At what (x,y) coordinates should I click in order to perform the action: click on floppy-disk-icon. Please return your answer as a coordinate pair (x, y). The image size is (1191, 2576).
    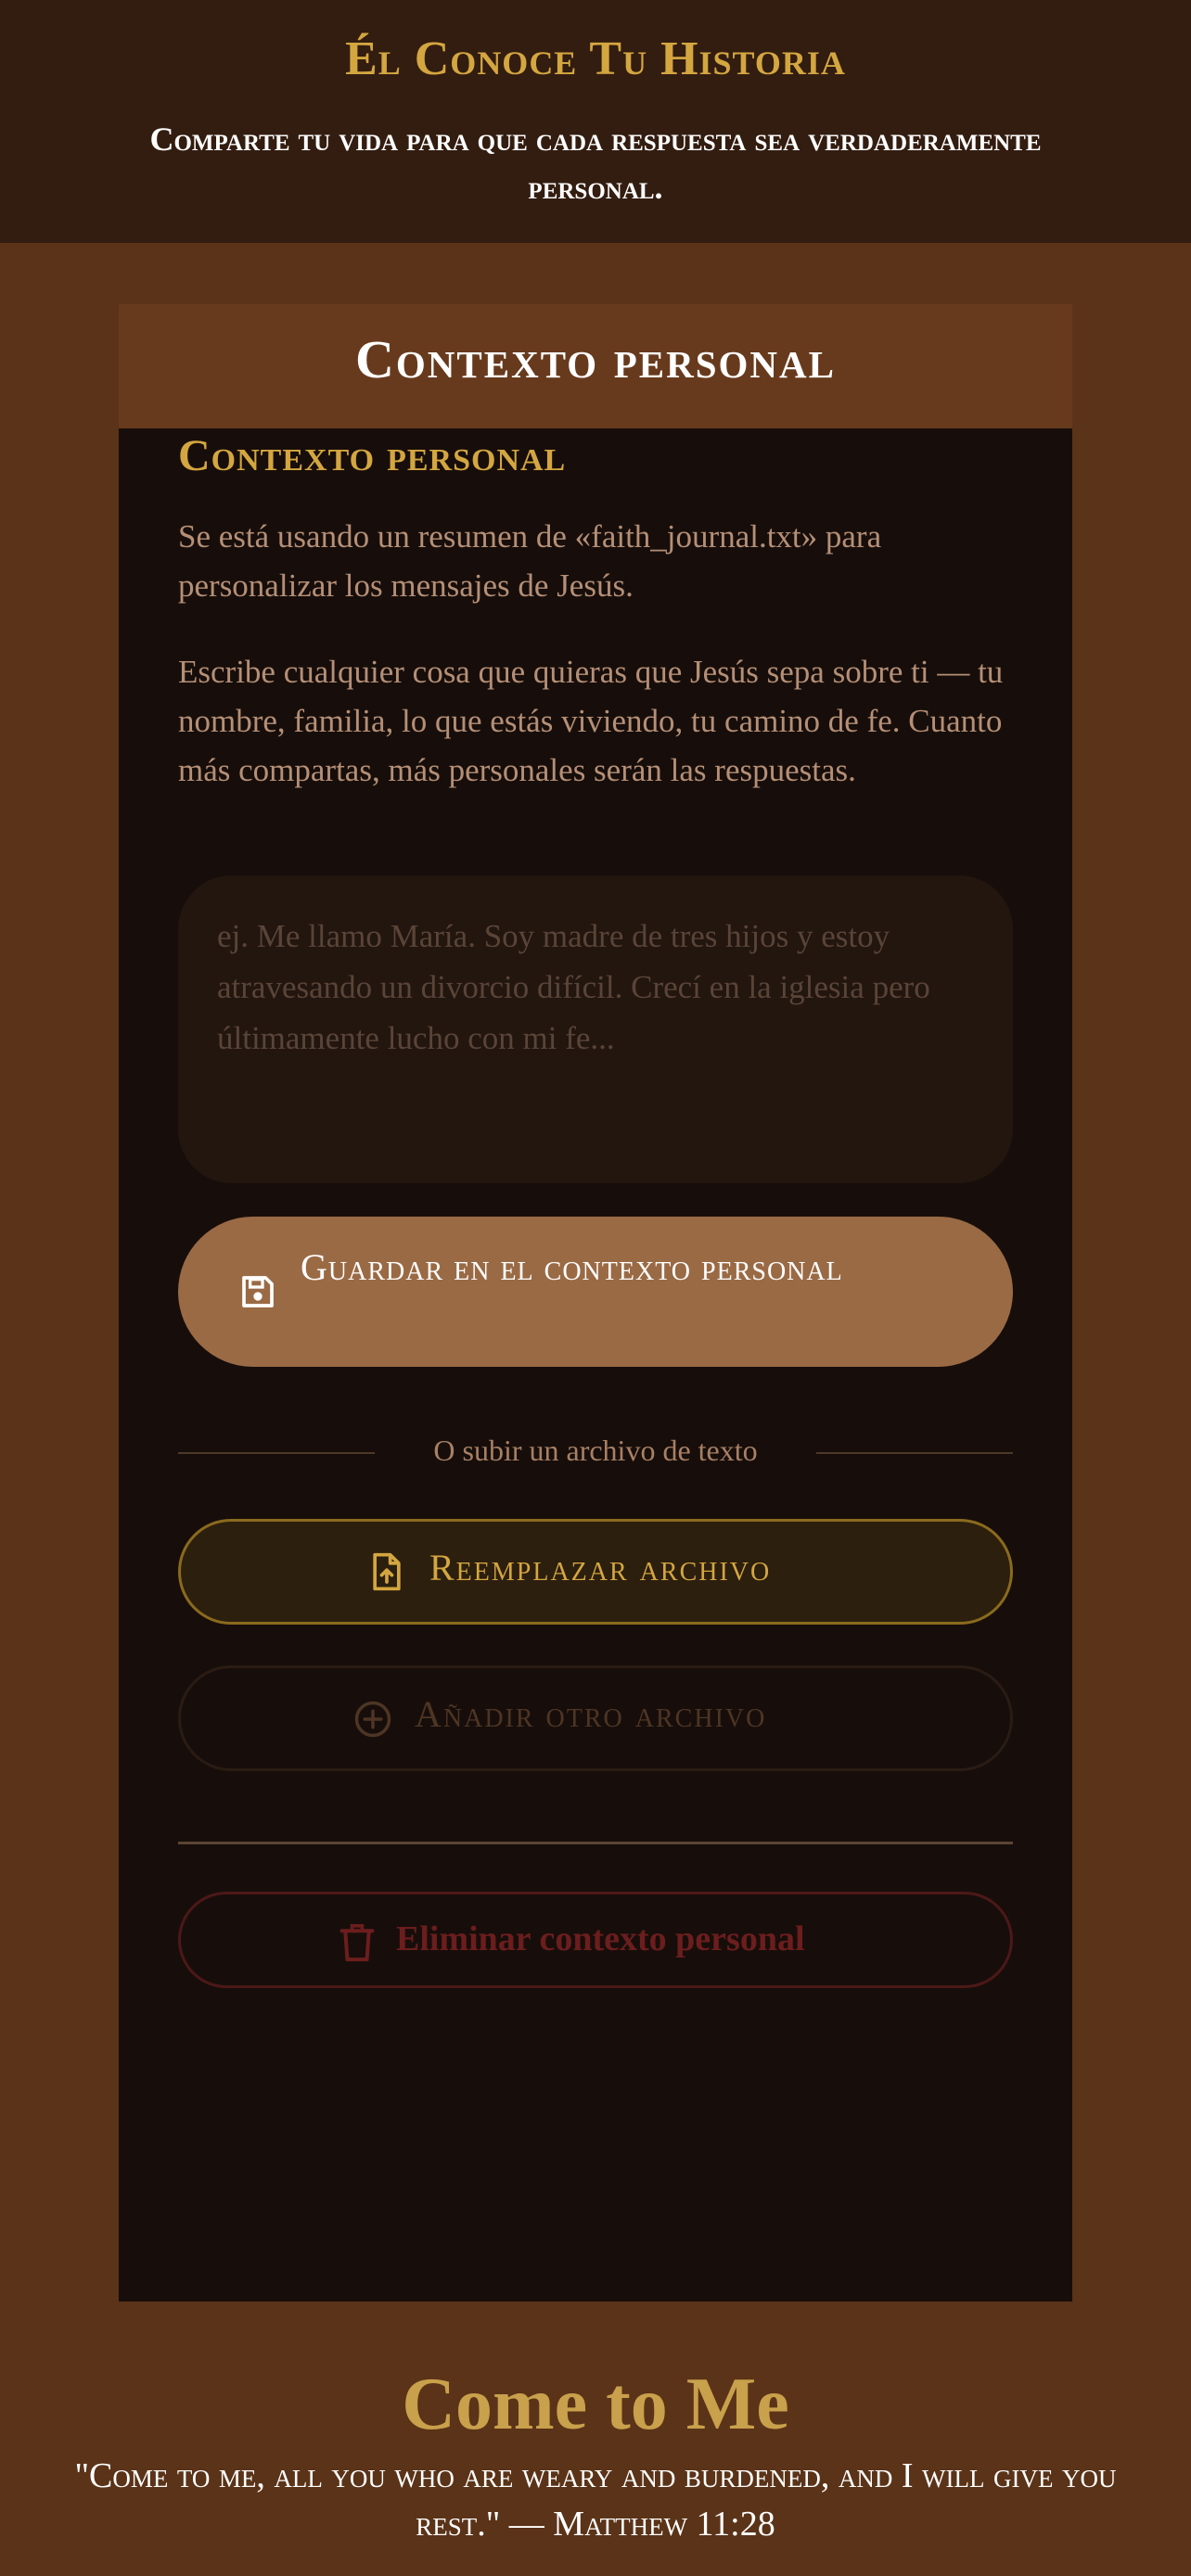
    Looking at the image, I should click on (258, 1291).